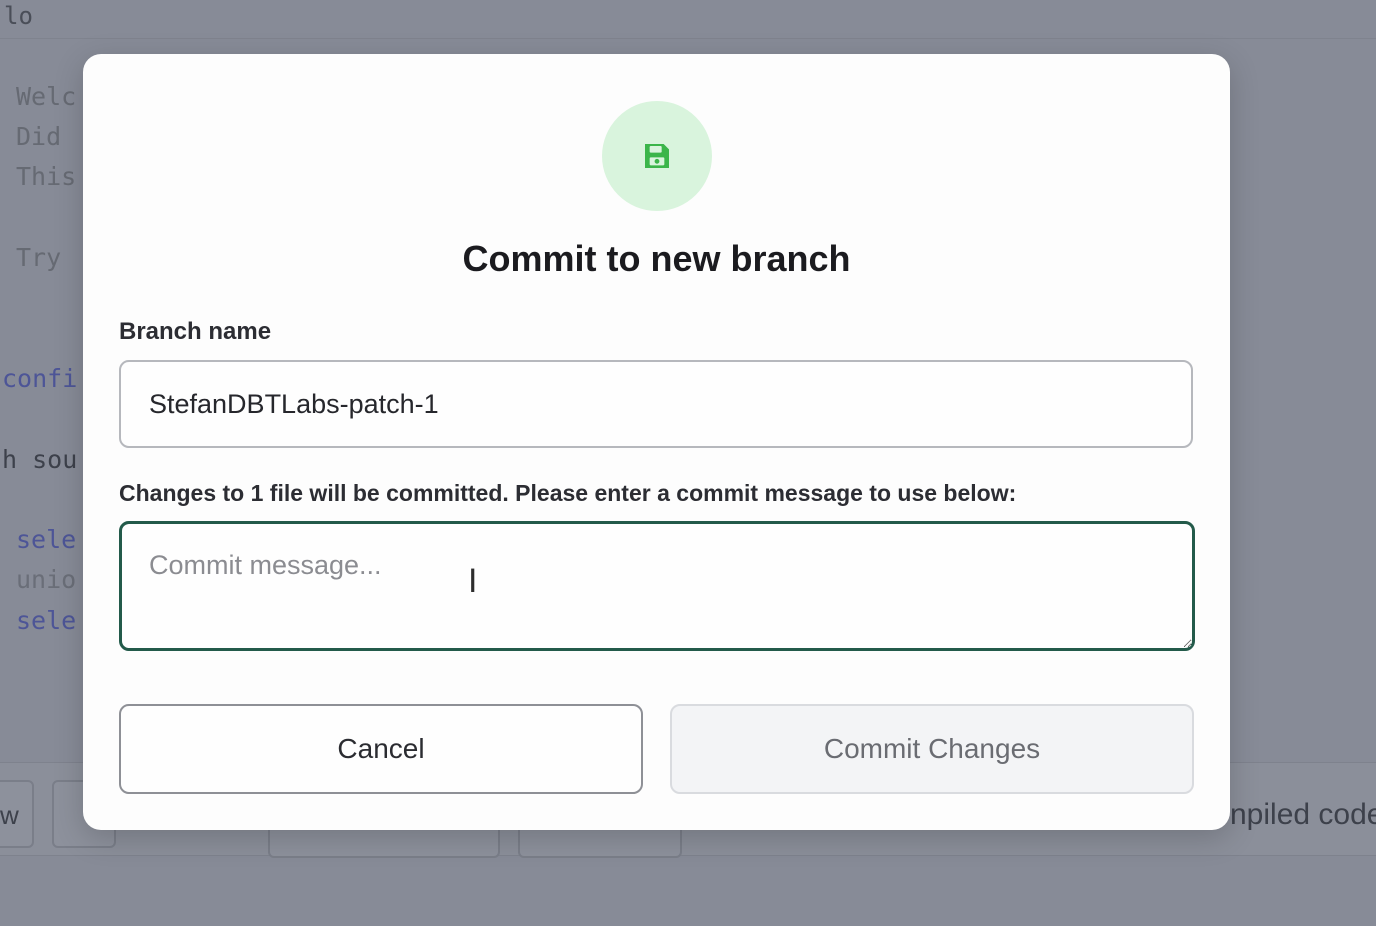  I want to click on branch-name-input, so click(656, 404).